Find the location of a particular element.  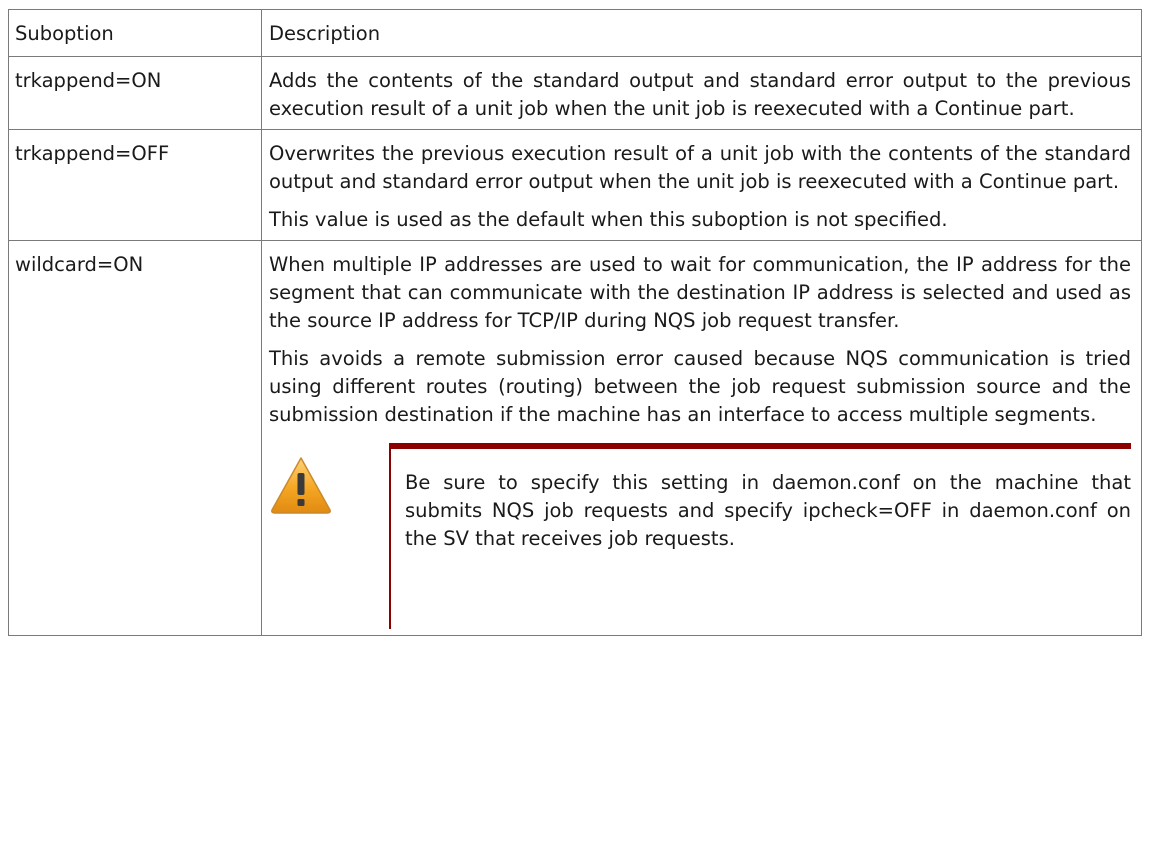

table-header-row: Suboption Description is located at coordinates (575, 33).